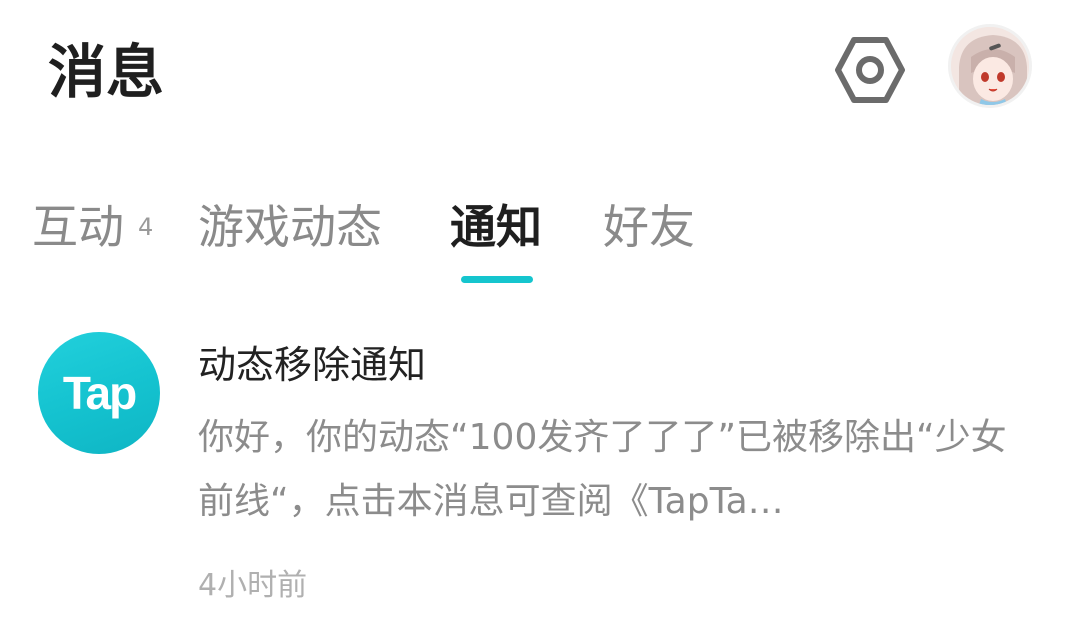 This screenshot has width=1080, height=628. Describe the element at coordinates (146, 227) in the screenshot. I see `unread-count-badge: 4` at that location.